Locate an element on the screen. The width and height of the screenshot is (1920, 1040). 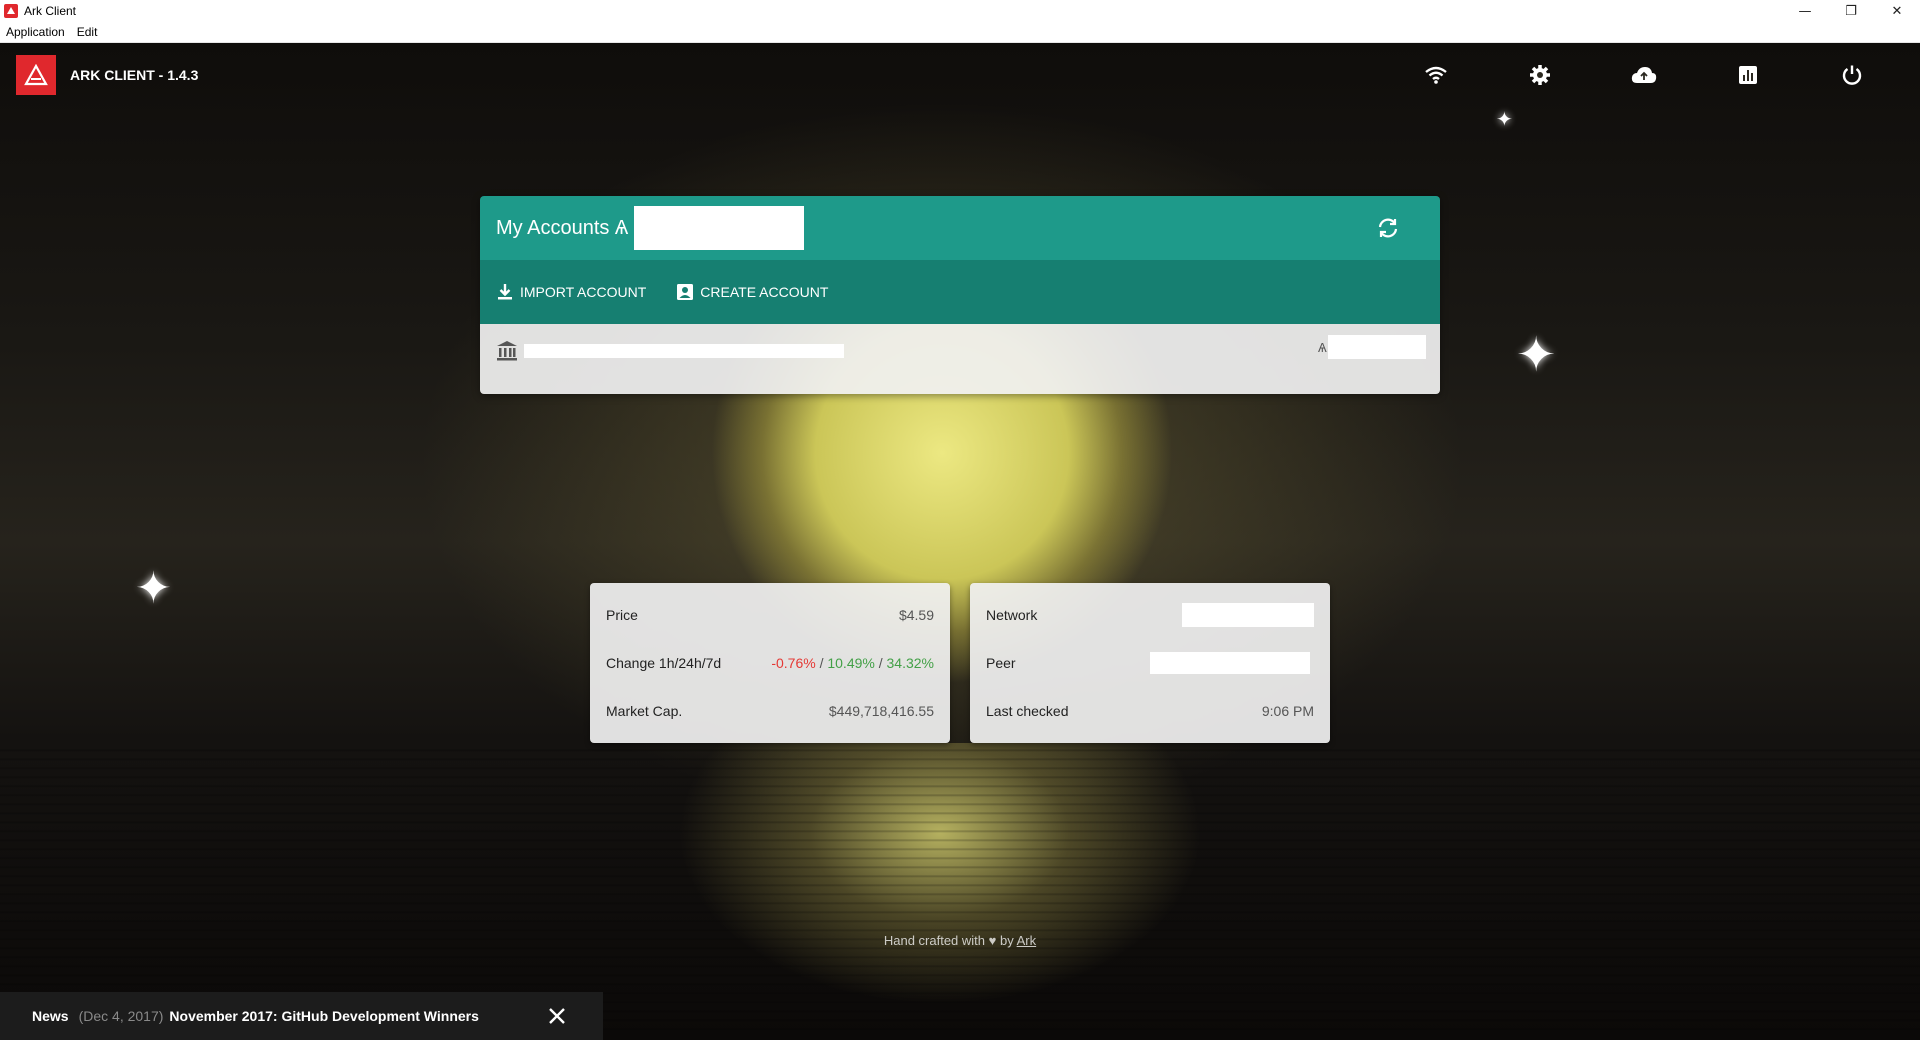
menubar: Application Edit is located at coordinates (960, 32).